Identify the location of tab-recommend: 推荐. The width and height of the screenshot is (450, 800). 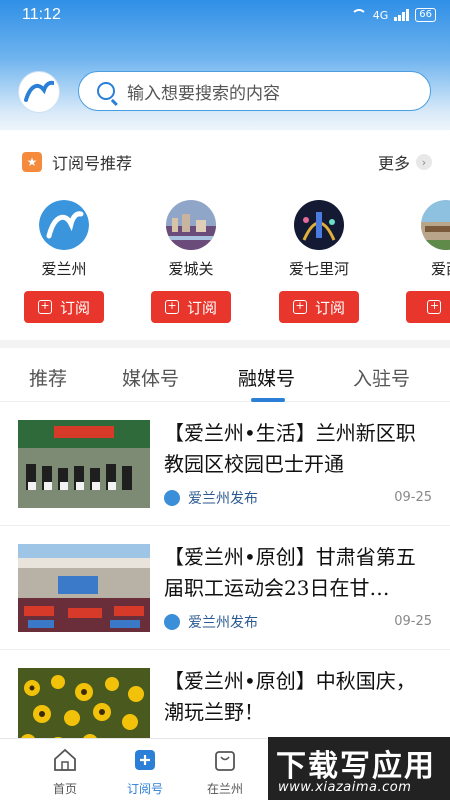
(48, 377).